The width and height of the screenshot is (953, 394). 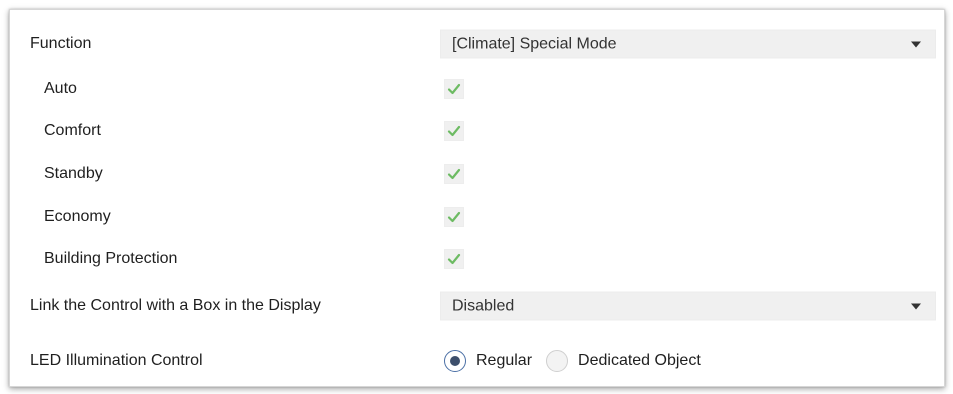 I want to click on led-radio-group: Regular Dedicated Object, so click(x=572, y=361).